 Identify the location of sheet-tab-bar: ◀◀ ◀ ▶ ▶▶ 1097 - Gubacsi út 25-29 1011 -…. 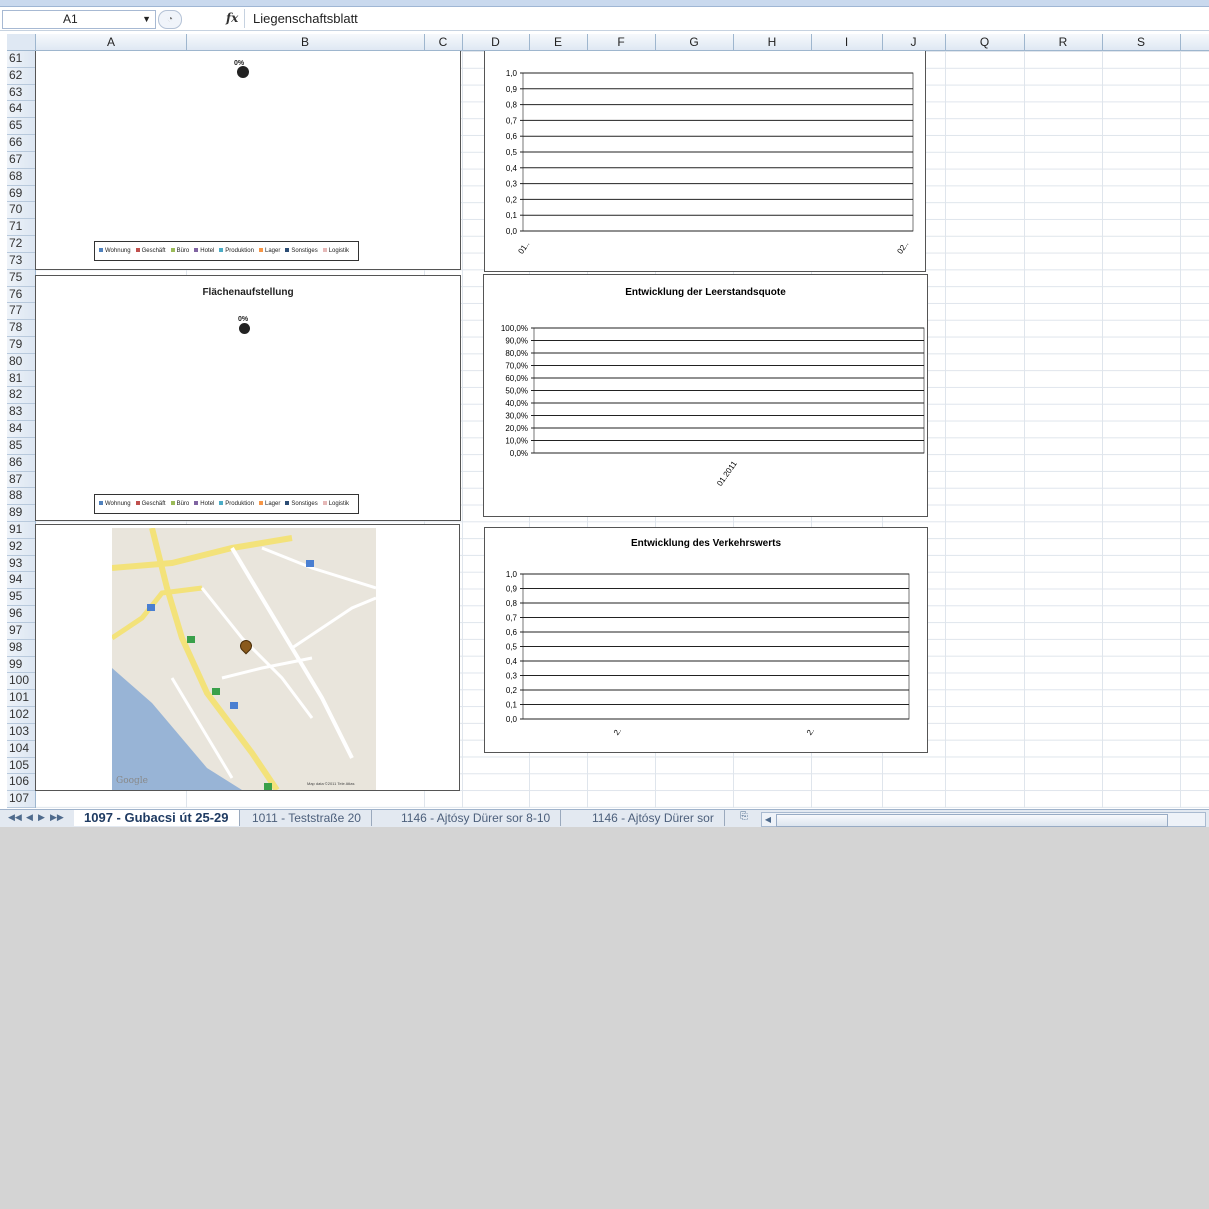
(604, 818).